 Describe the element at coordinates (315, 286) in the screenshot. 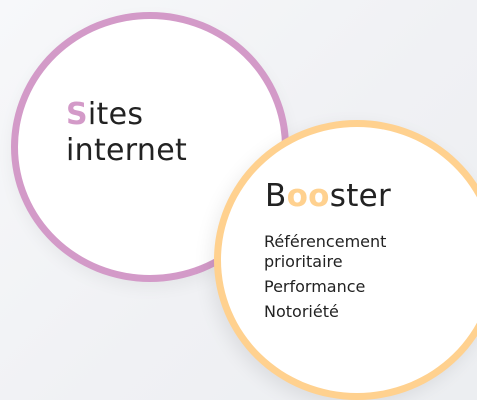

I see `booster-feature-performance: Performance` at that location.